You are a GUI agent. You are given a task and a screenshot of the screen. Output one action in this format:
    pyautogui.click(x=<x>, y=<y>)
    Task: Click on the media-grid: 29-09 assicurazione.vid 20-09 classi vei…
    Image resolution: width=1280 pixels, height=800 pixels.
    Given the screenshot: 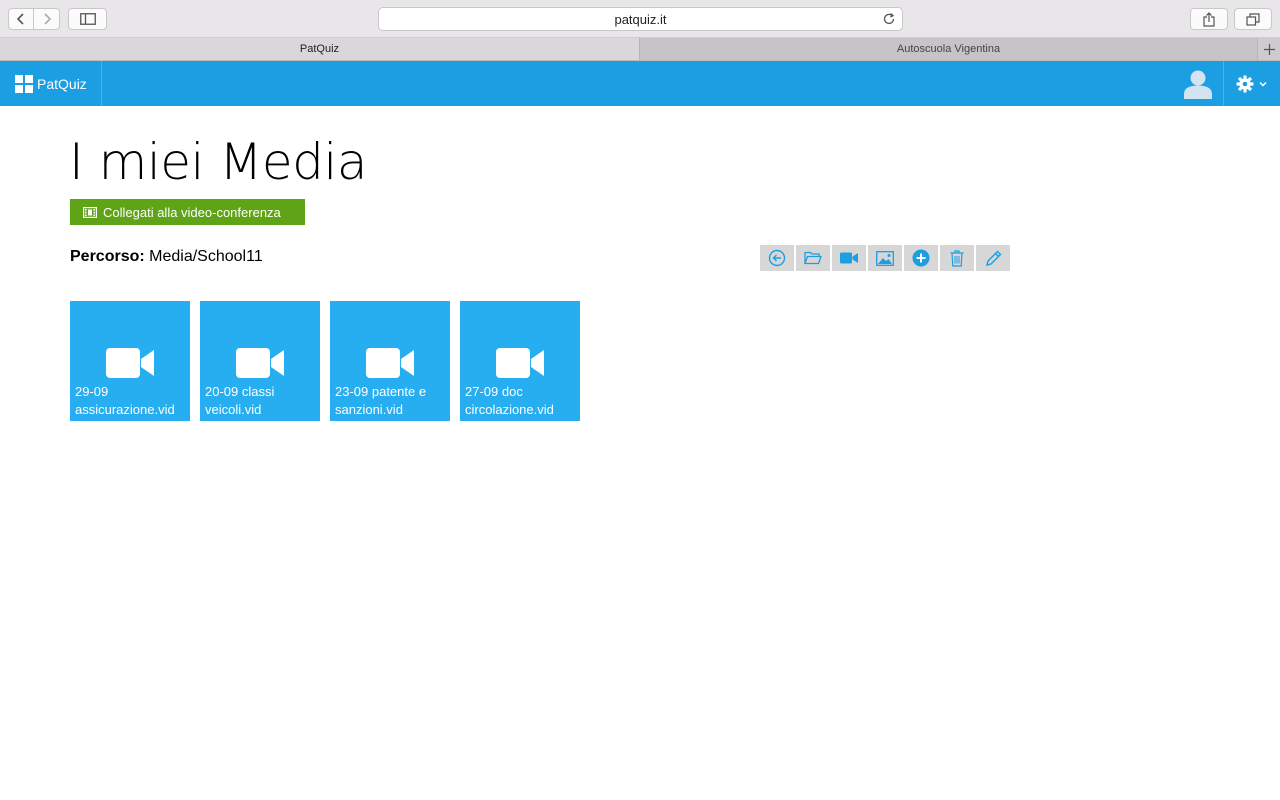 What is the action you would take?
    pyautogui.click(x=330, y=361)
    